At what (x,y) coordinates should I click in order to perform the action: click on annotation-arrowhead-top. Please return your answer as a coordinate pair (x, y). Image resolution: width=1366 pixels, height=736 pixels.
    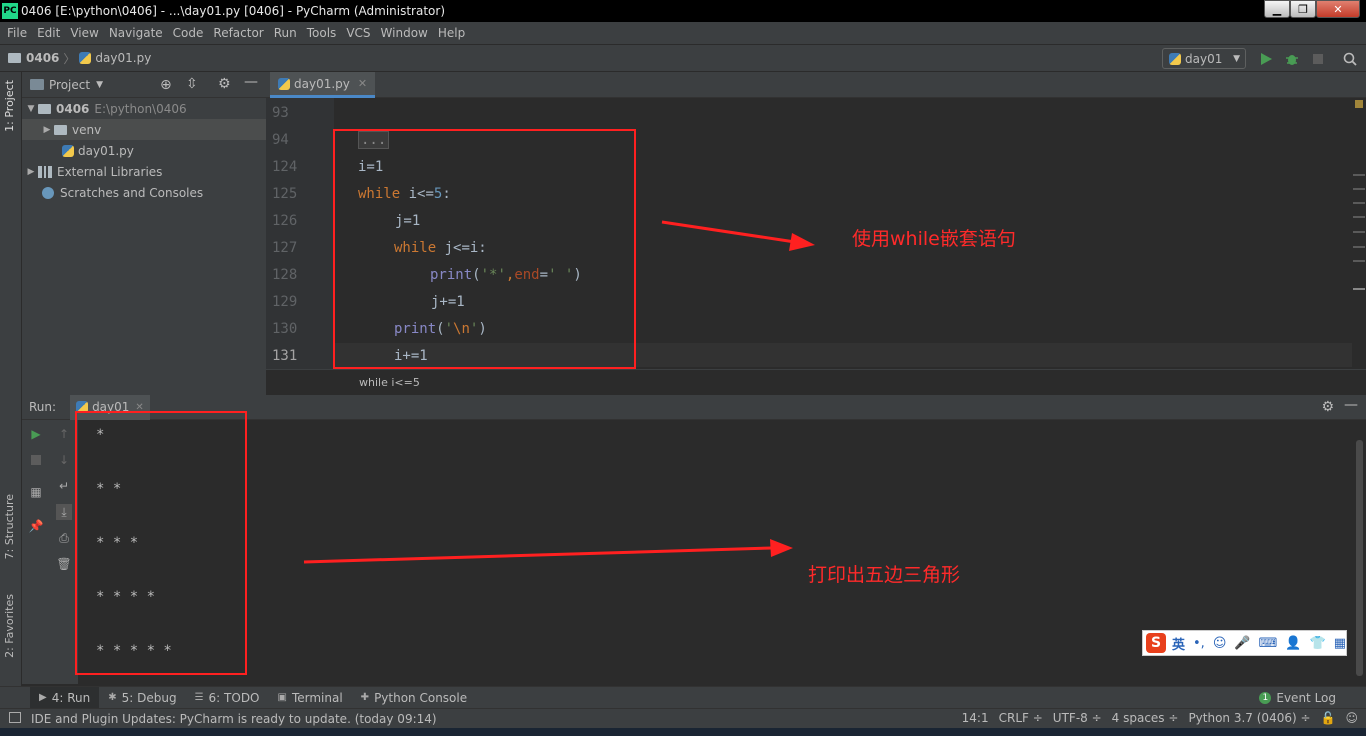
    Looking at the image, I should click on (802, 242).